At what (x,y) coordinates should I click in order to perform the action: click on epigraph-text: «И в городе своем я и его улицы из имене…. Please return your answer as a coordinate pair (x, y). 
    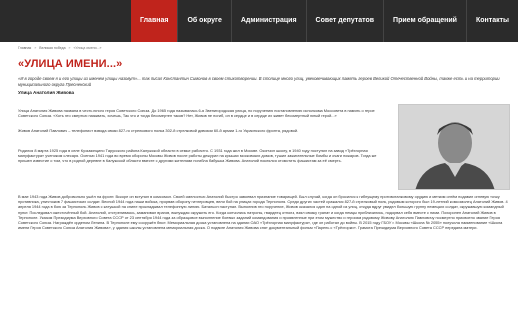
    Looking at the image, I should click on (259, 81).